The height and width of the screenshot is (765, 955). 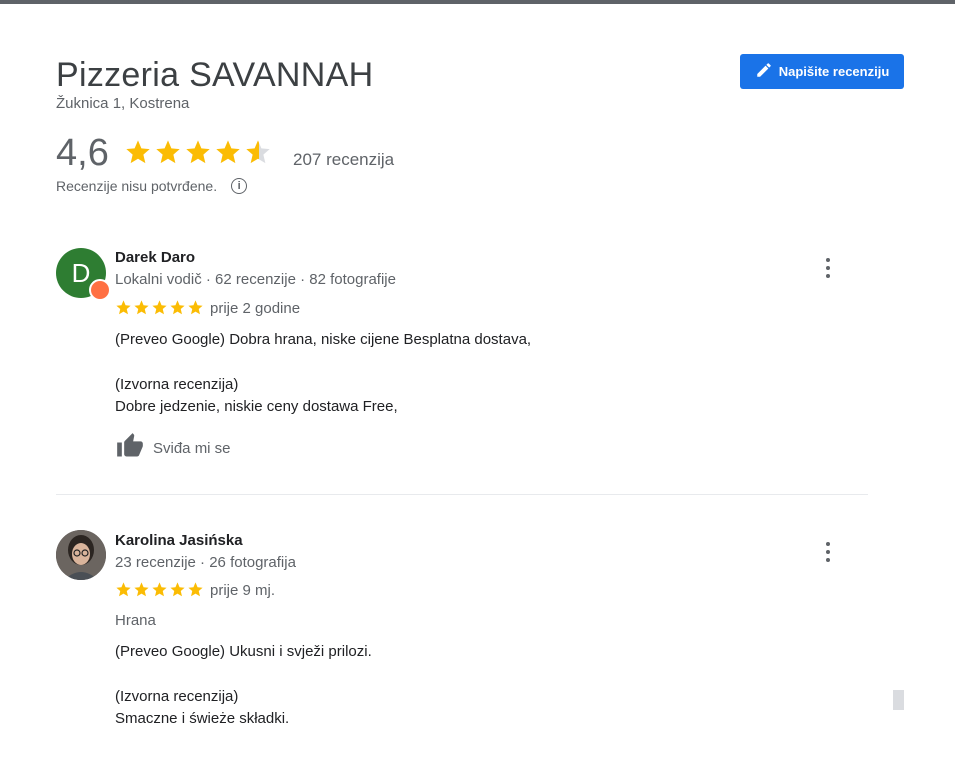 I want to click on not-verified-text: Recenzije nisu potvrđene., so click(x=137, y=186).